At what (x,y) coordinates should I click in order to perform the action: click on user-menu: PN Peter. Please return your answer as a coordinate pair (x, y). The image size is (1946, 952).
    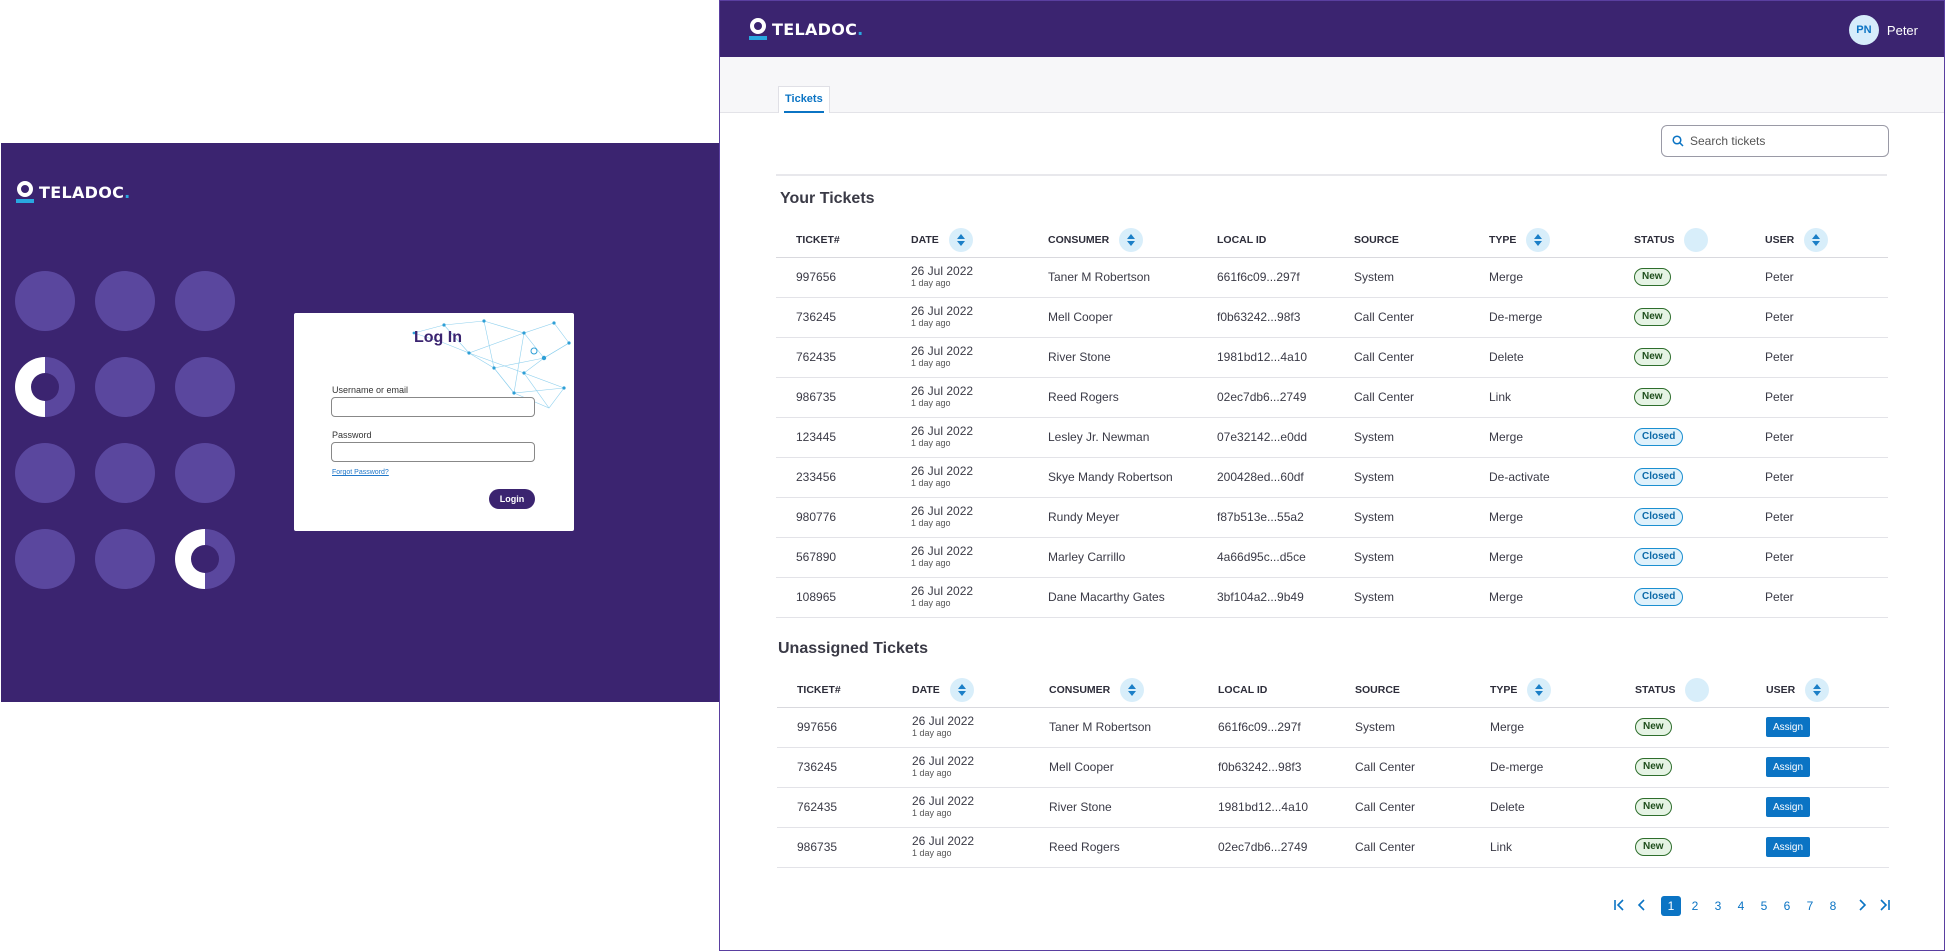
    Looking at the image, I should click on (1883, 30).